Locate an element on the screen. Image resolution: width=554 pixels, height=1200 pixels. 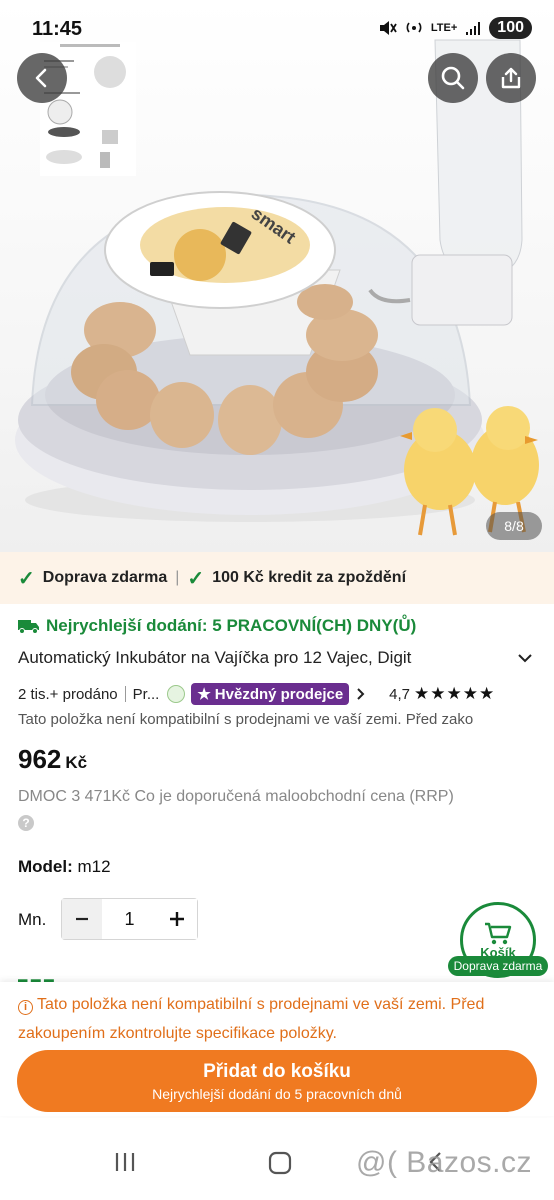
chevron-right-icon is located at coordinates (361, 694).